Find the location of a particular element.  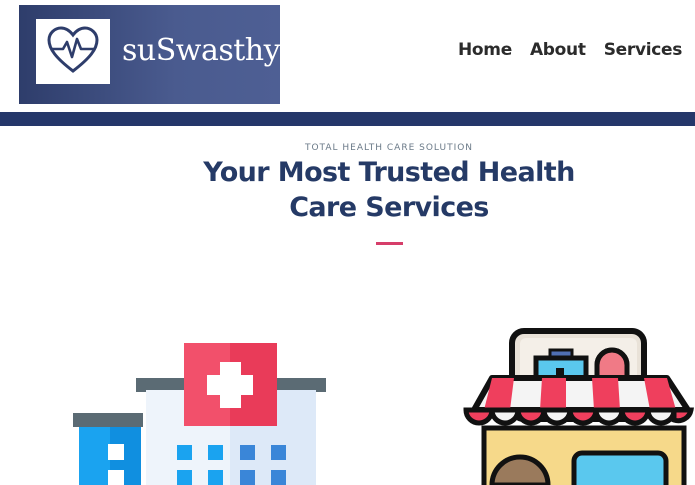

main-nav: HomeAboutServicesC is located at coordinates (576, 50).